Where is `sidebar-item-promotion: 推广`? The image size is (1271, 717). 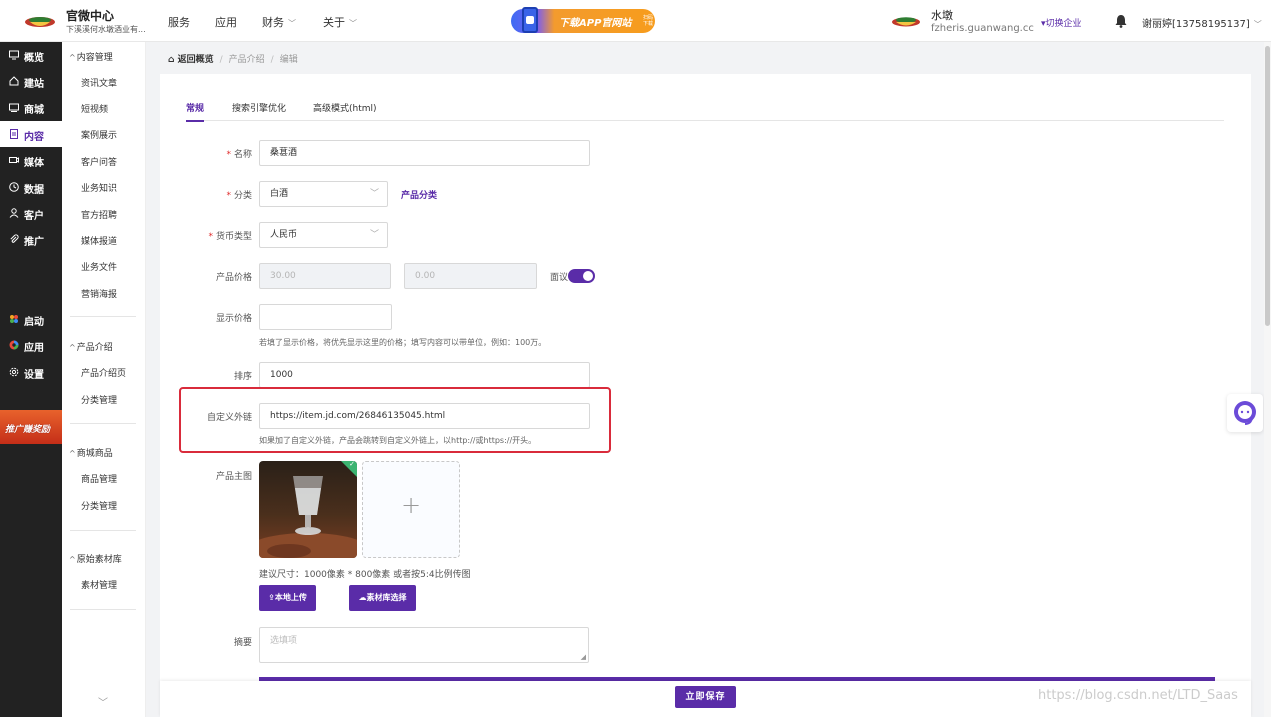 sidebar-item-promotion: 推广 is located at coordinates (31, 239).